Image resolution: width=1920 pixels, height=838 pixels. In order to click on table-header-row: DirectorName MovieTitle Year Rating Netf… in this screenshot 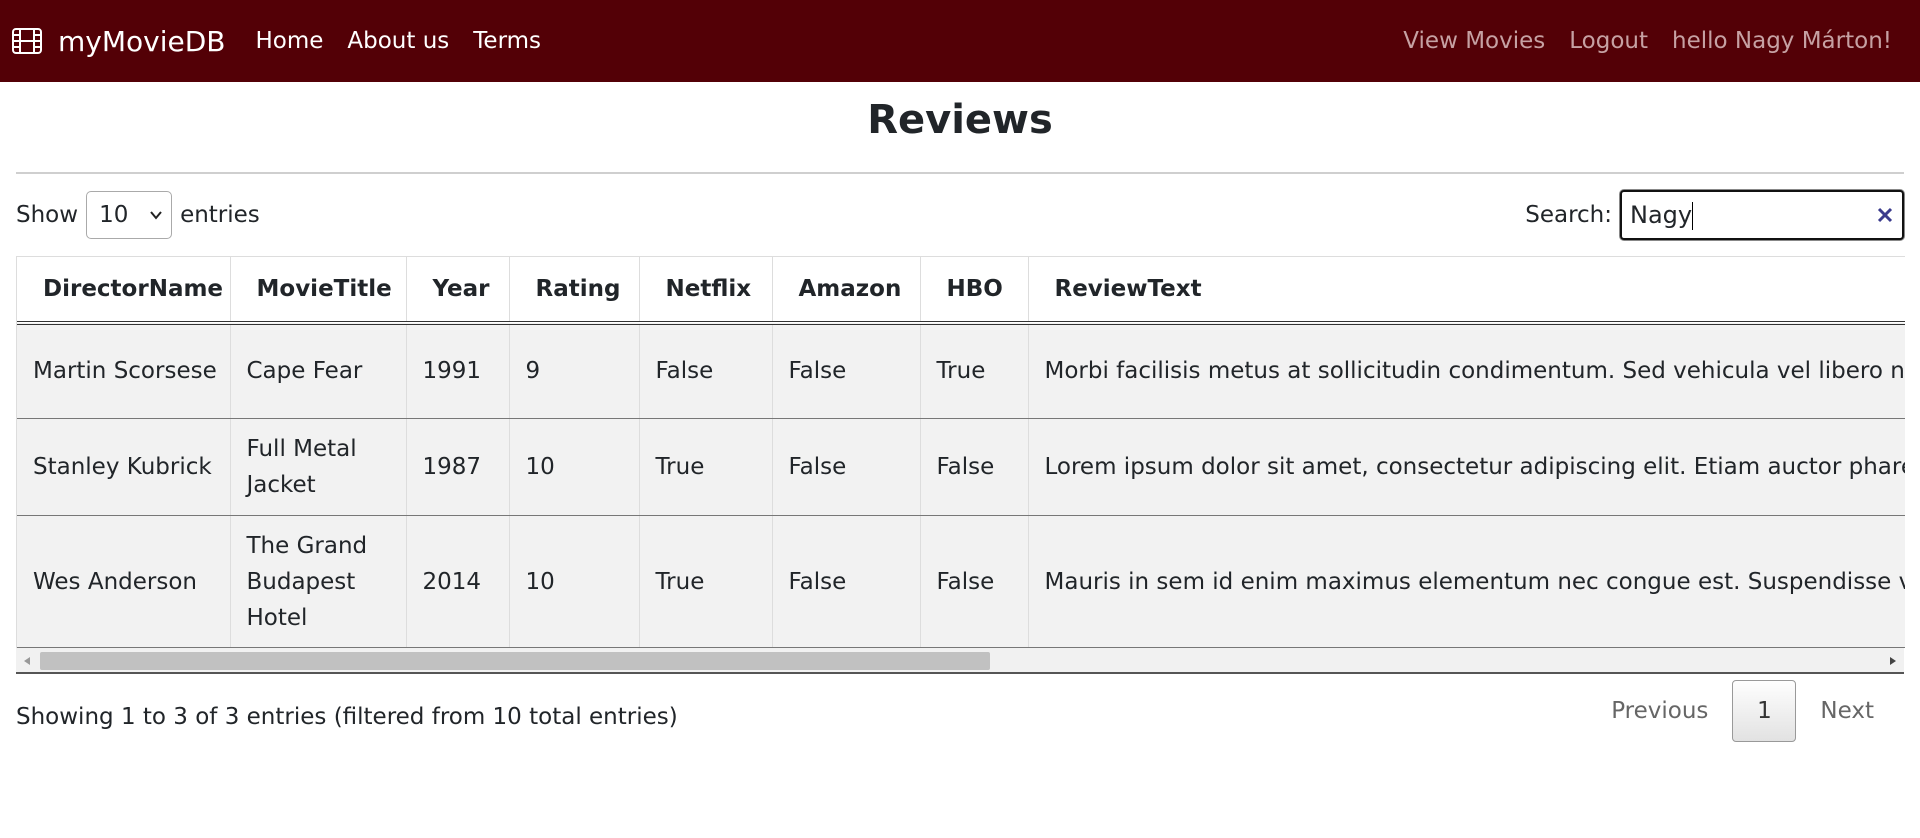, I will do `click(961, 290)`.